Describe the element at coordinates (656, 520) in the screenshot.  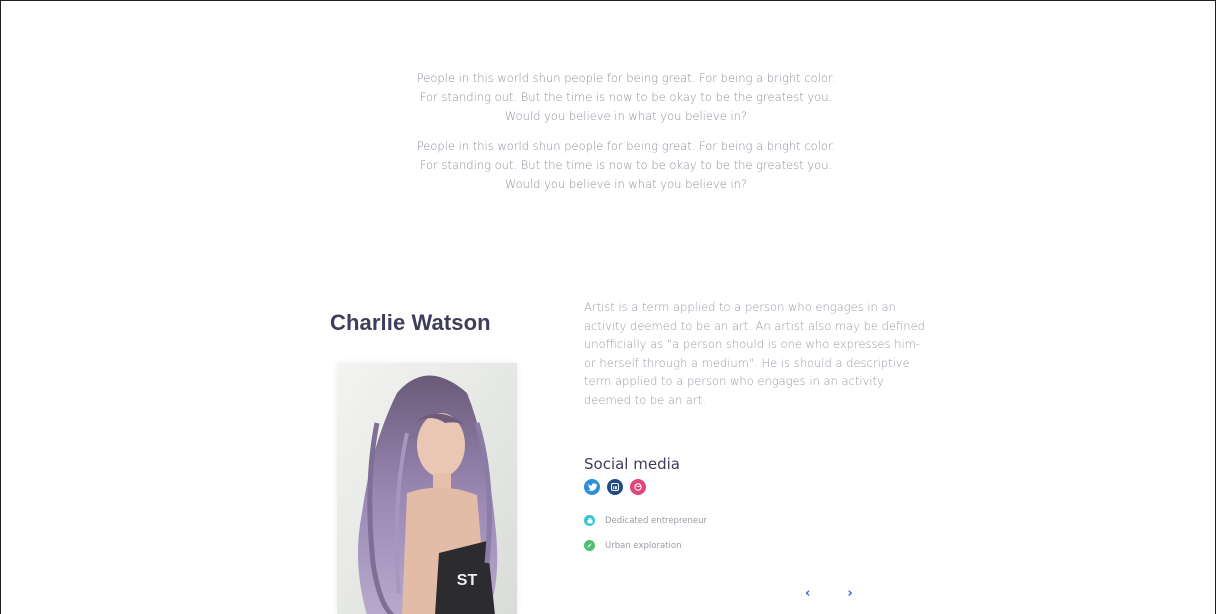
I see `tag-label: Dedicated entrepreneur` at that location.